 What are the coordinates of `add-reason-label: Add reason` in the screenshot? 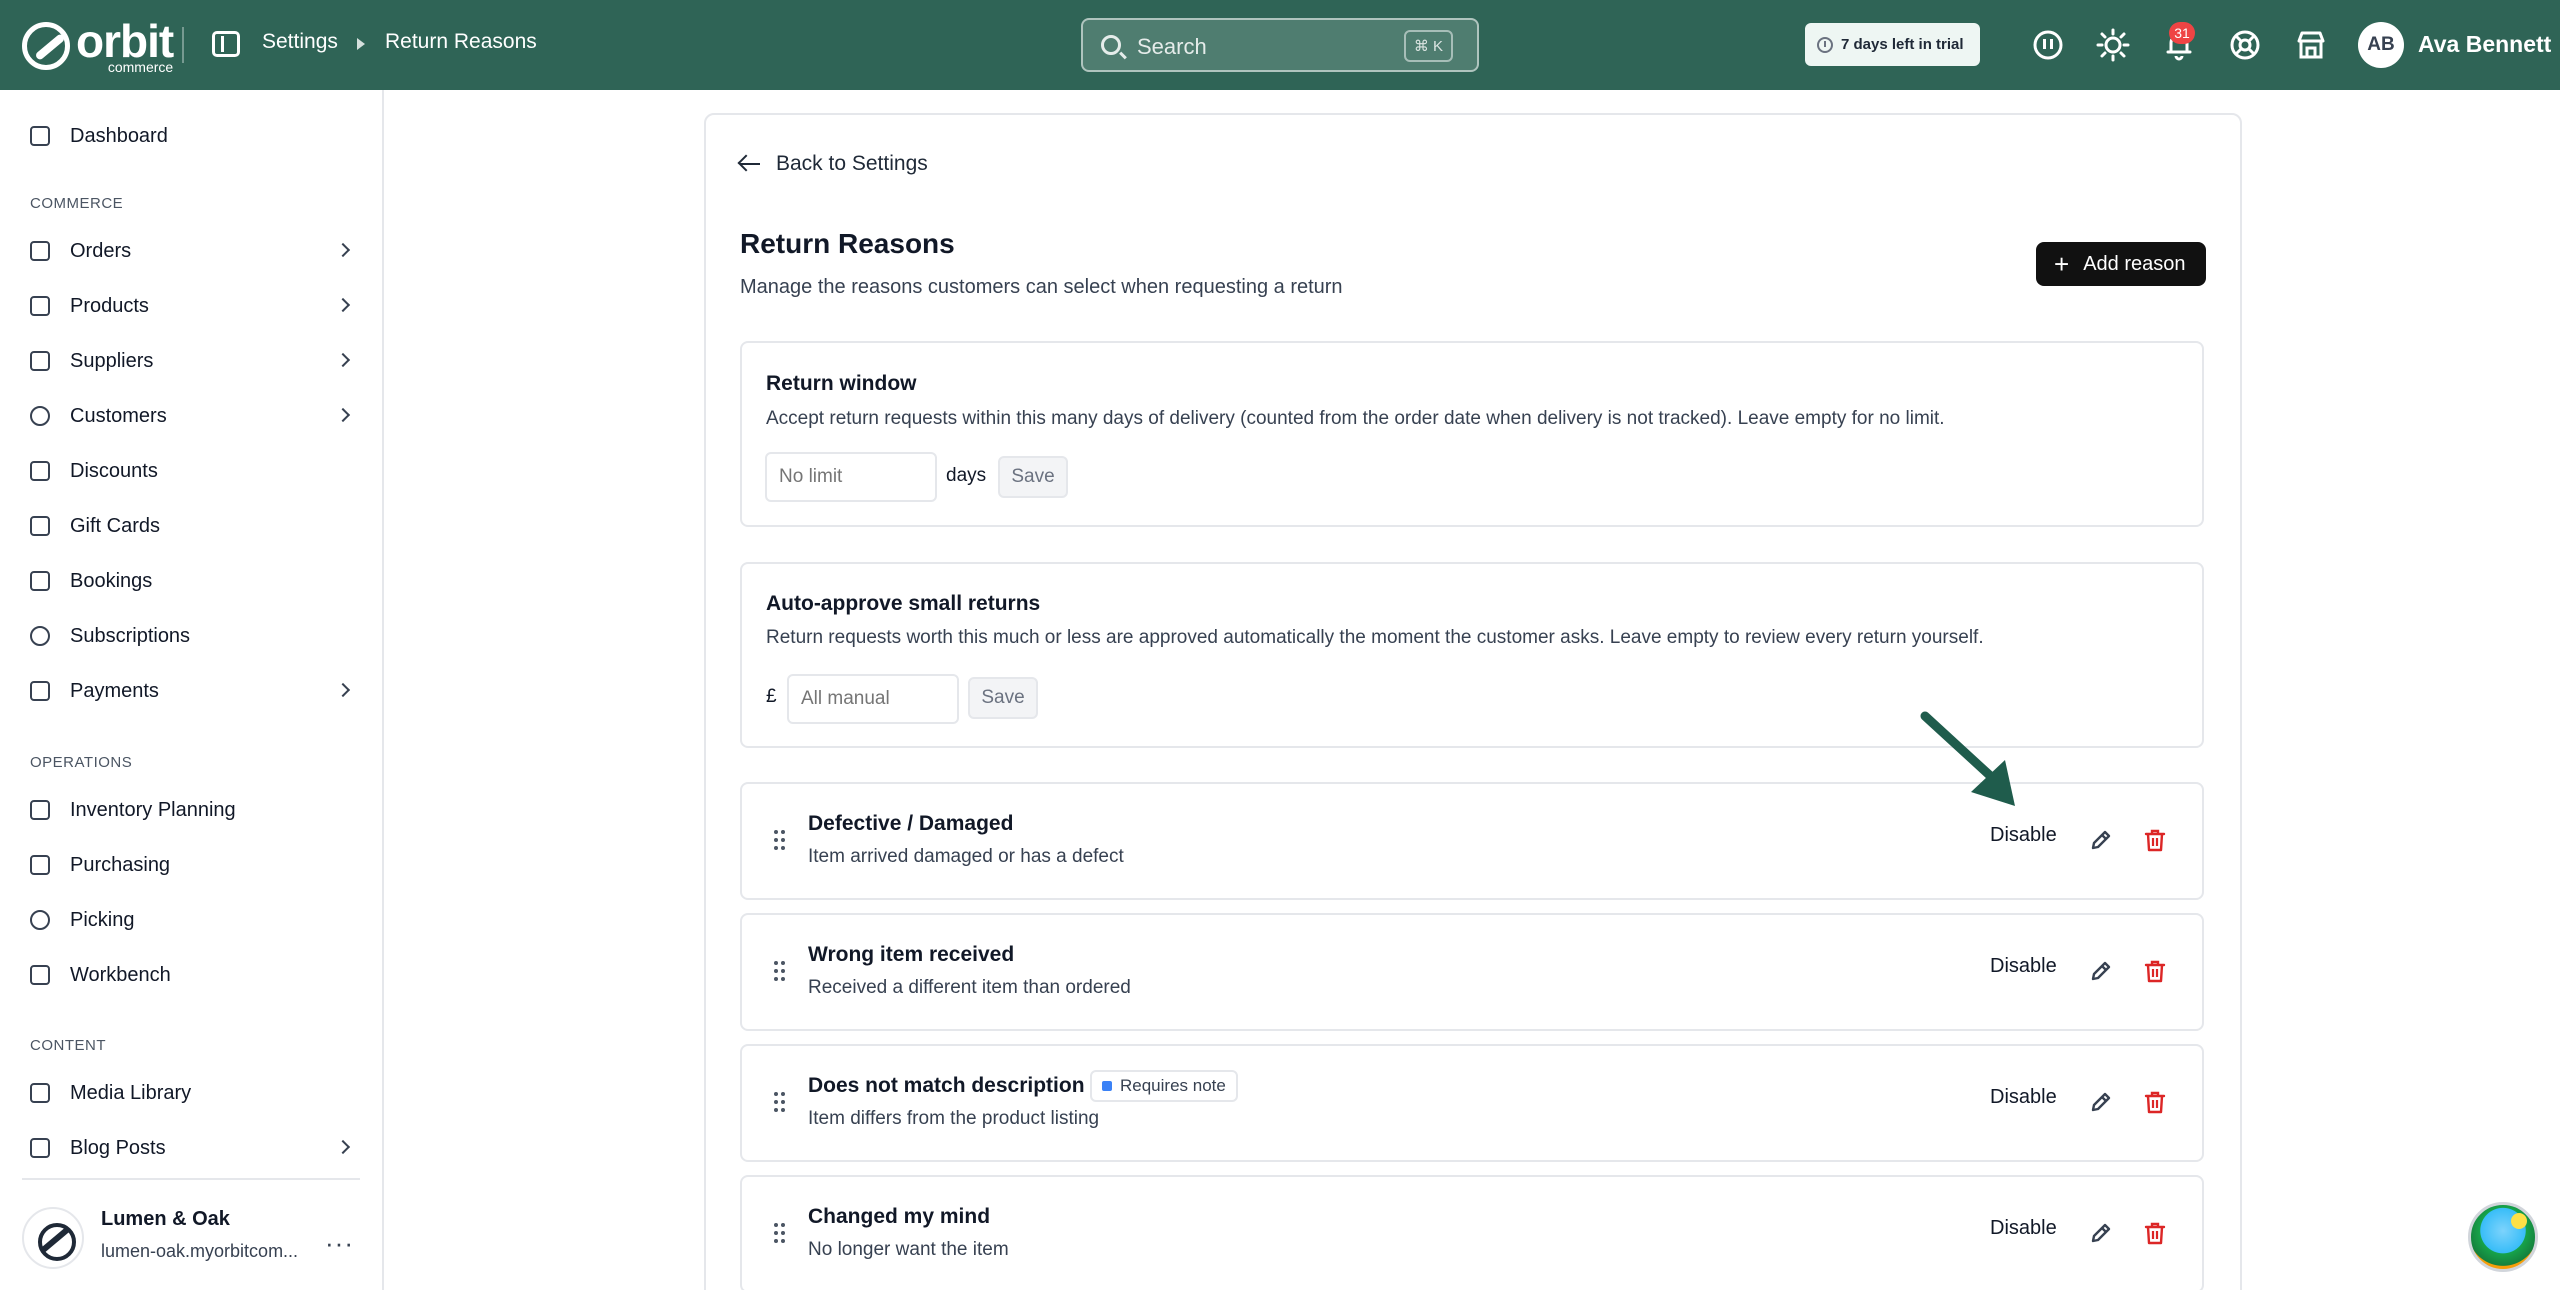 It's located at (2134, 263).